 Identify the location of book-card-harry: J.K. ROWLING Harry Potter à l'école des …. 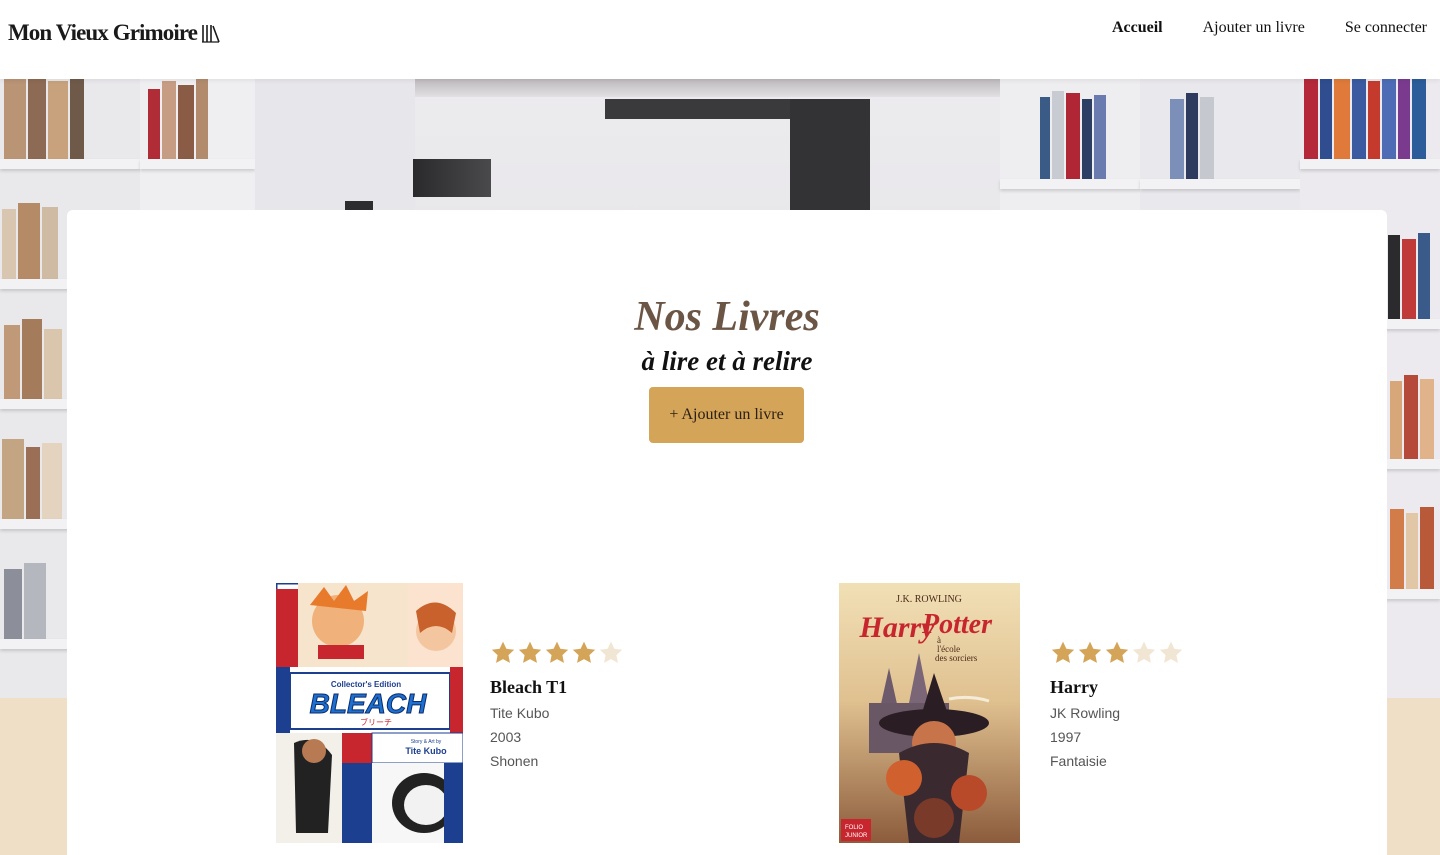
(1049, 713).